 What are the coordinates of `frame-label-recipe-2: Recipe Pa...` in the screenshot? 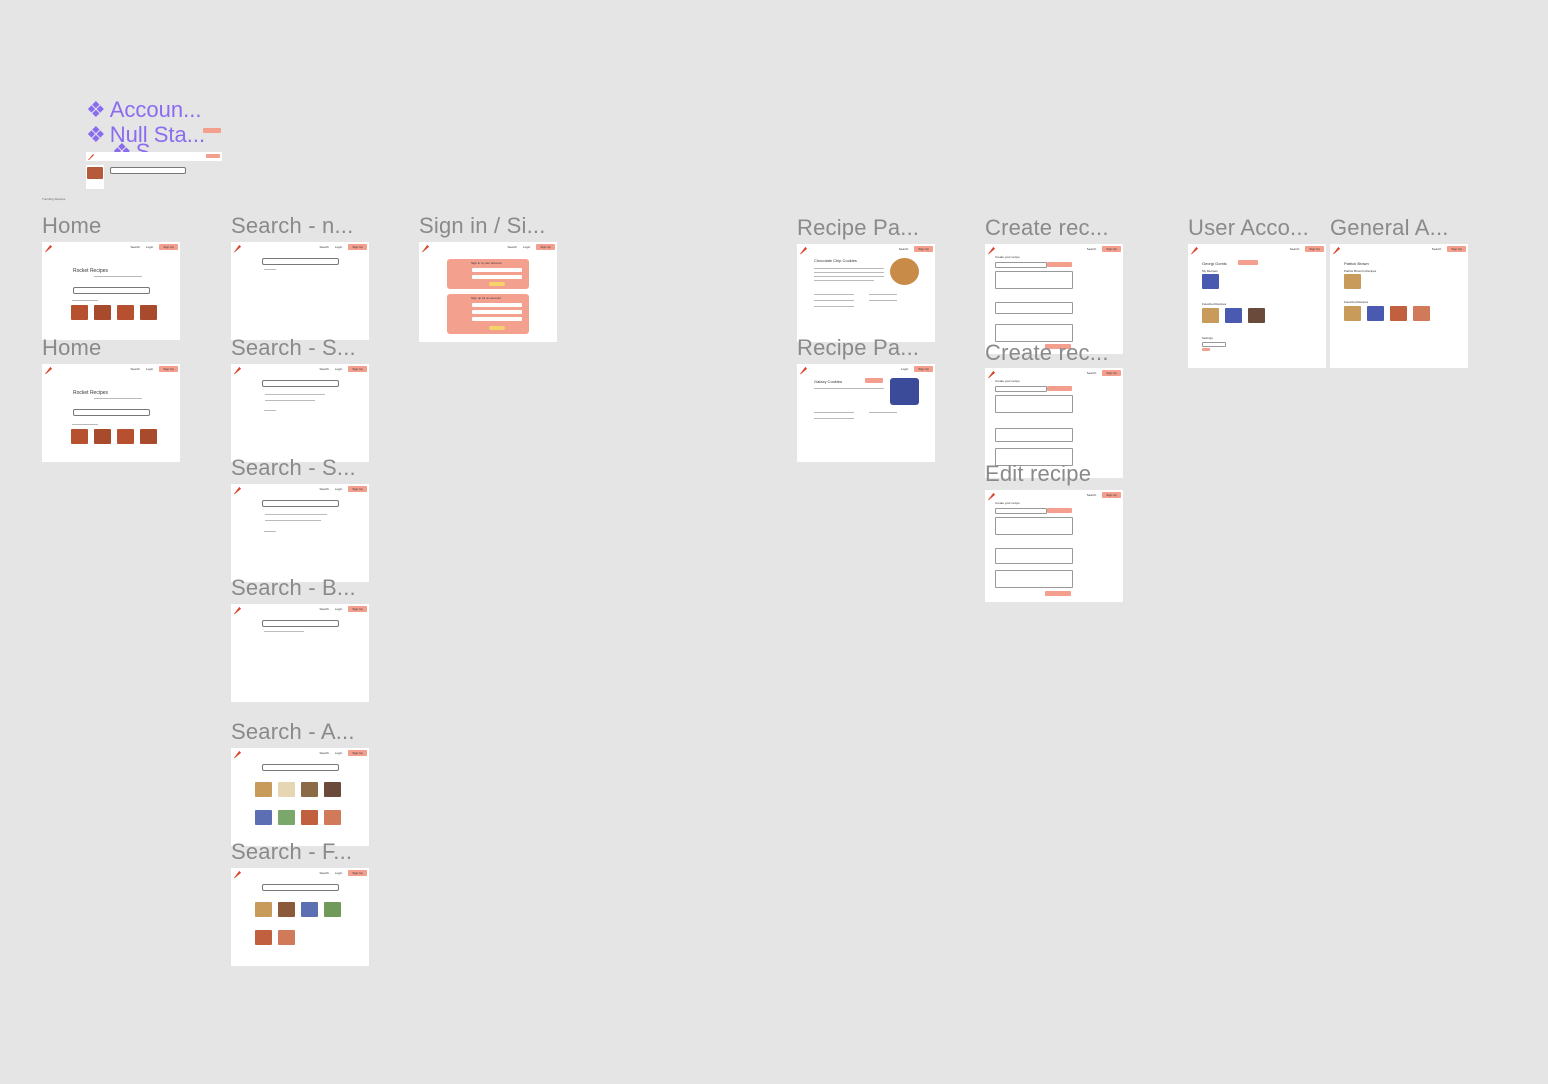 It's located at (858, 348).